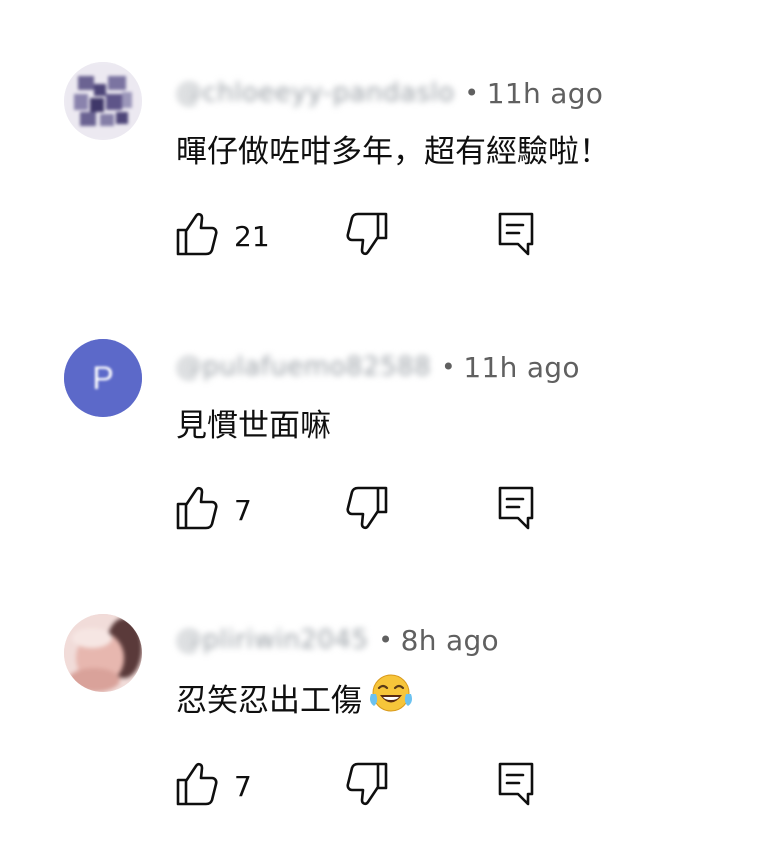 This screenshot has height=864, width=774. I want to click on comment-text: 見慣世面嘛, so click(253, 422).